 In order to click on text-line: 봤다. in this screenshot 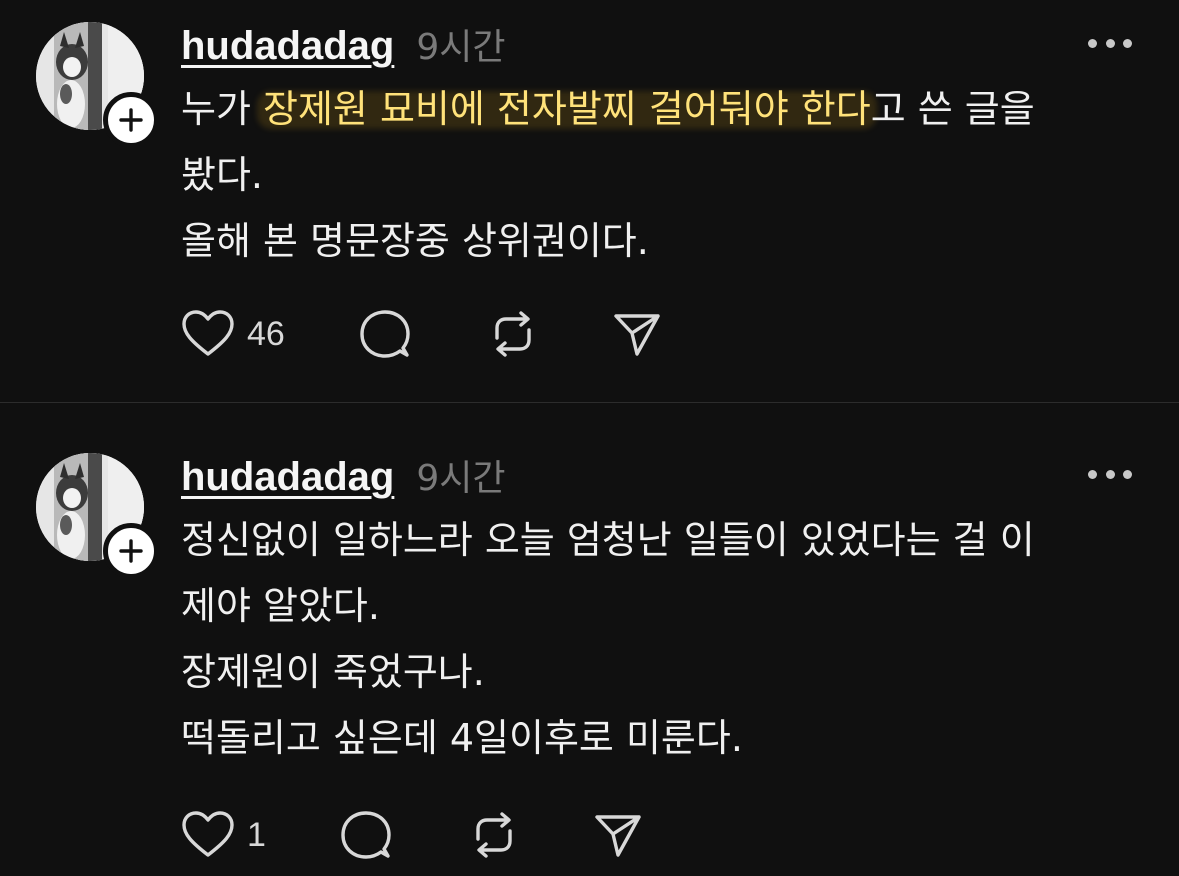, I will do `click(222, 175)`.